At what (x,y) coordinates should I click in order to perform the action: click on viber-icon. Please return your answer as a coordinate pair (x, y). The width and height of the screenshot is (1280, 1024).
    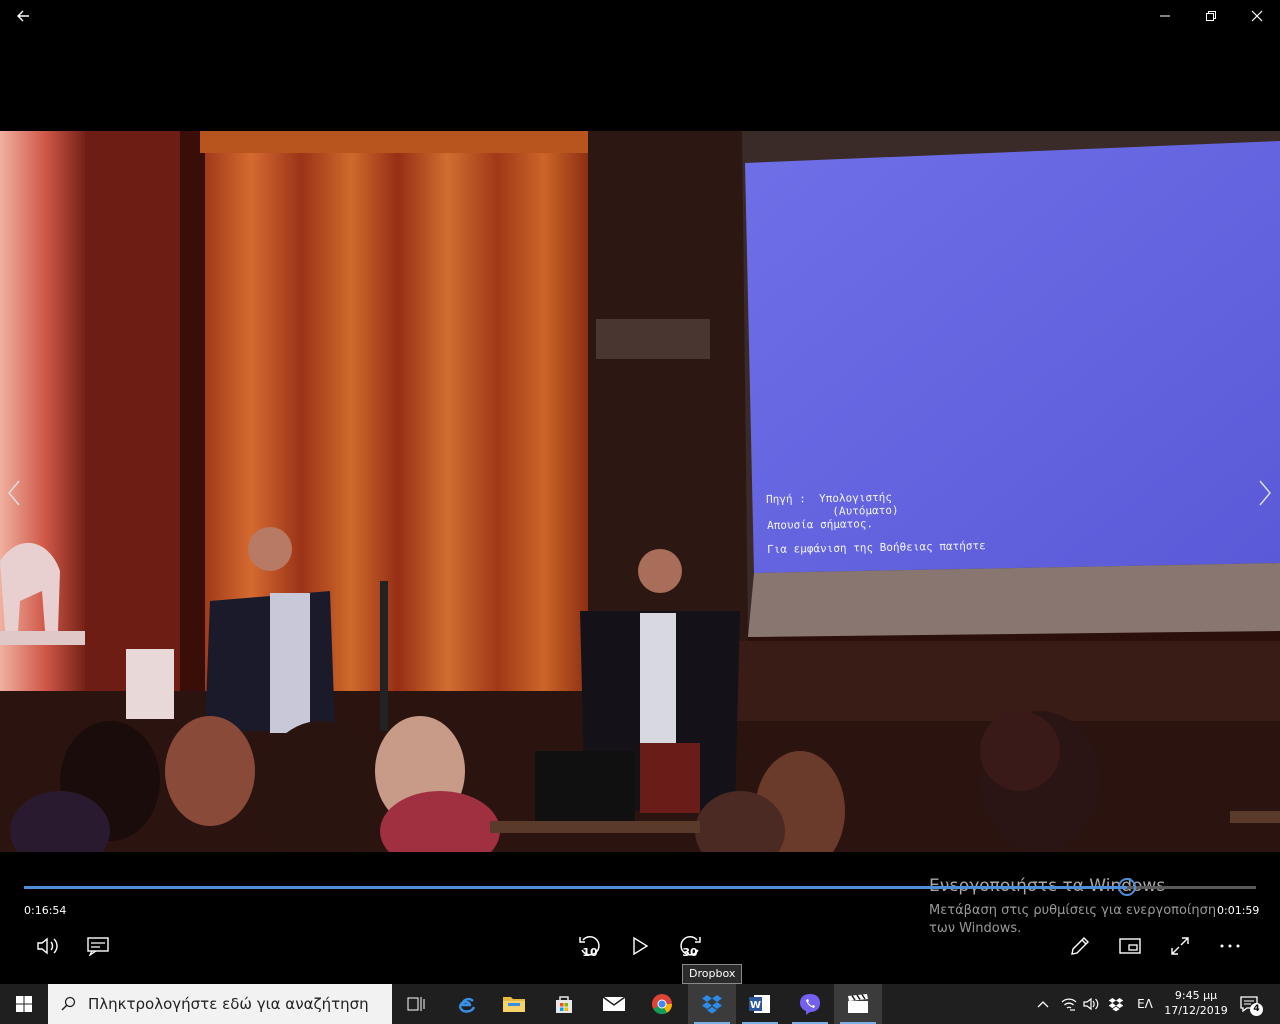
    Looking at the image, I should click on (810, 1004).